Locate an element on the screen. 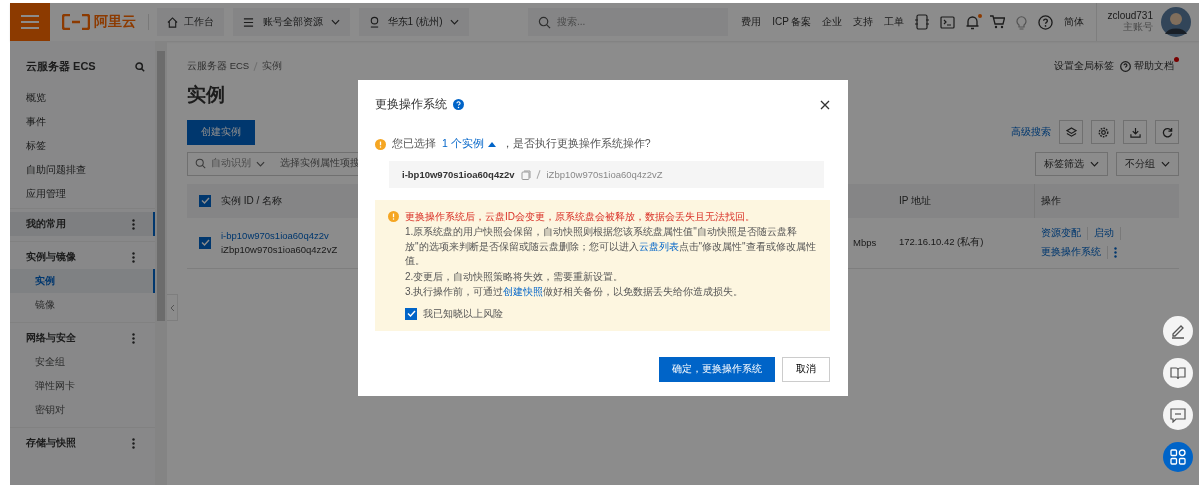 The image size is (1199, 485). sidebar-item: 事件 is located at coordinates (82, 122).